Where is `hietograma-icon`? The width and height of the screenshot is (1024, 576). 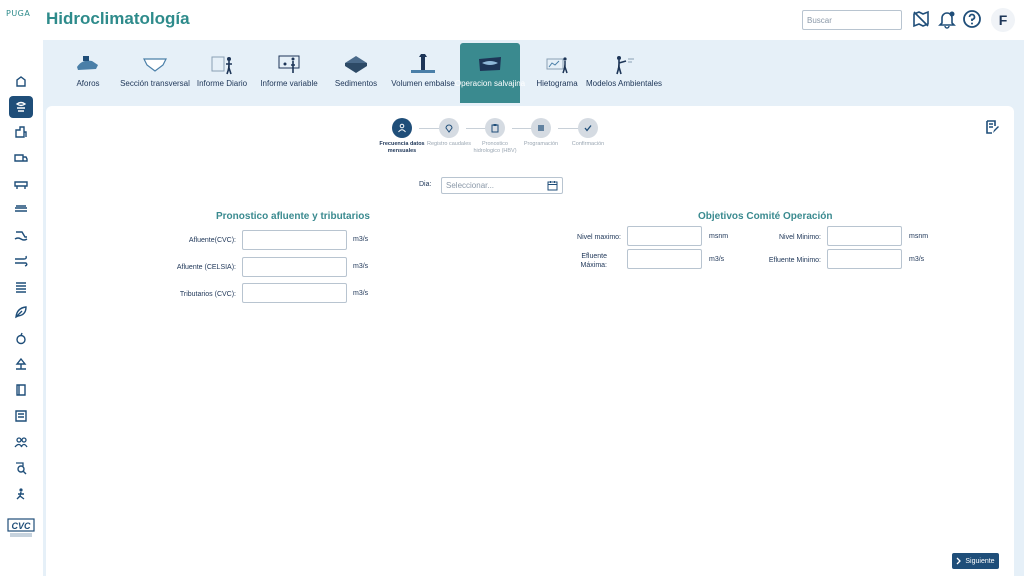 hietograma-icon is located at coordinates (557, 65).